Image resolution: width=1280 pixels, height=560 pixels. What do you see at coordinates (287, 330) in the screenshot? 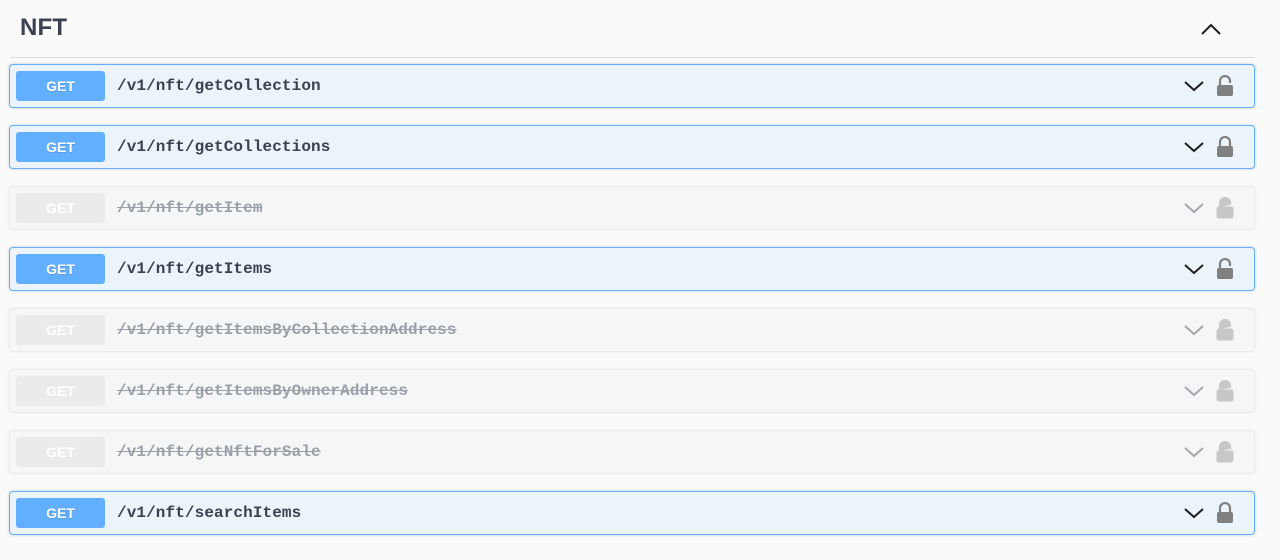
I see `operation-path: /v1/nft/getItemsByCollectionAddress` at bounding box center [287, 330].